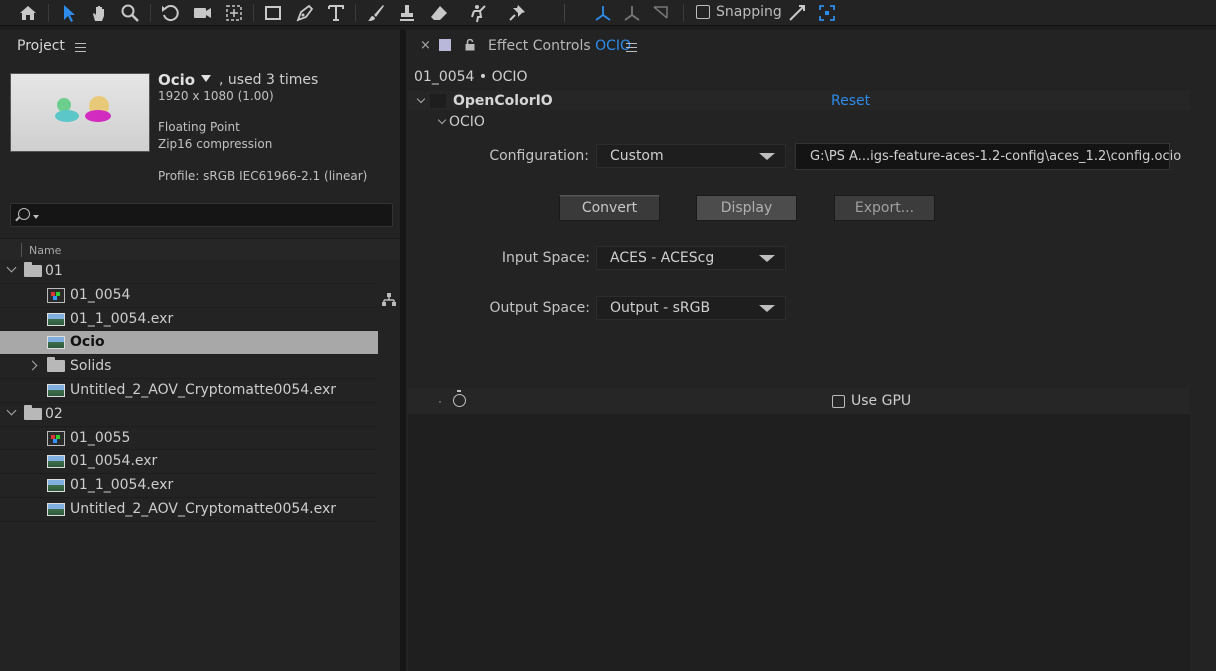 This screenshot has height=671, width=1216. What do you see at coordinates (749, 12) in the screenshot?
I see `snapping-label: Snapping` at bounding box center [749, 12].